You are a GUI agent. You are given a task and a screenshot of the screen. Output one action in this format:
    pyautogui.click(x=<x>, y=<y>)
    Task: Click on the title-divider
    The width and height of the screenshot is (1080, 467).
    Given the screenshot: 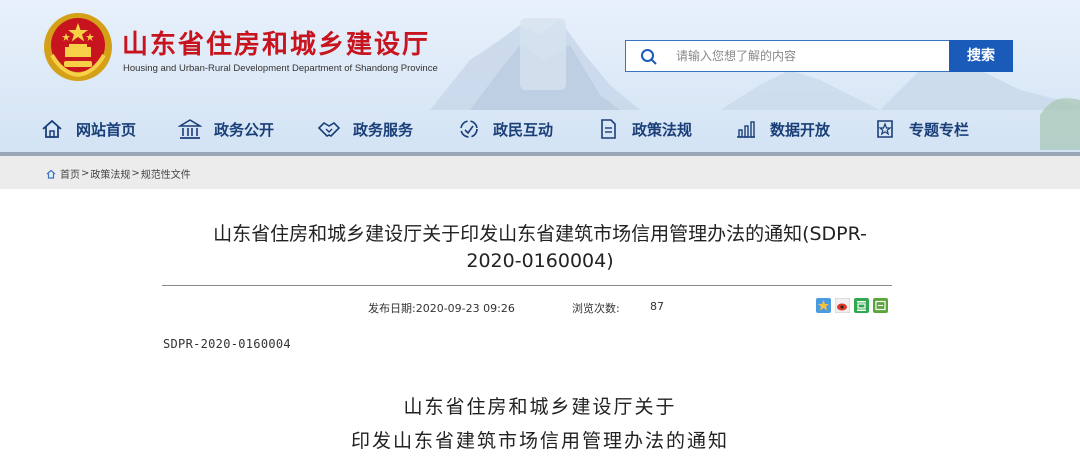 What is the action you would take?
    pyautogui.click(x=527, y=285)
    